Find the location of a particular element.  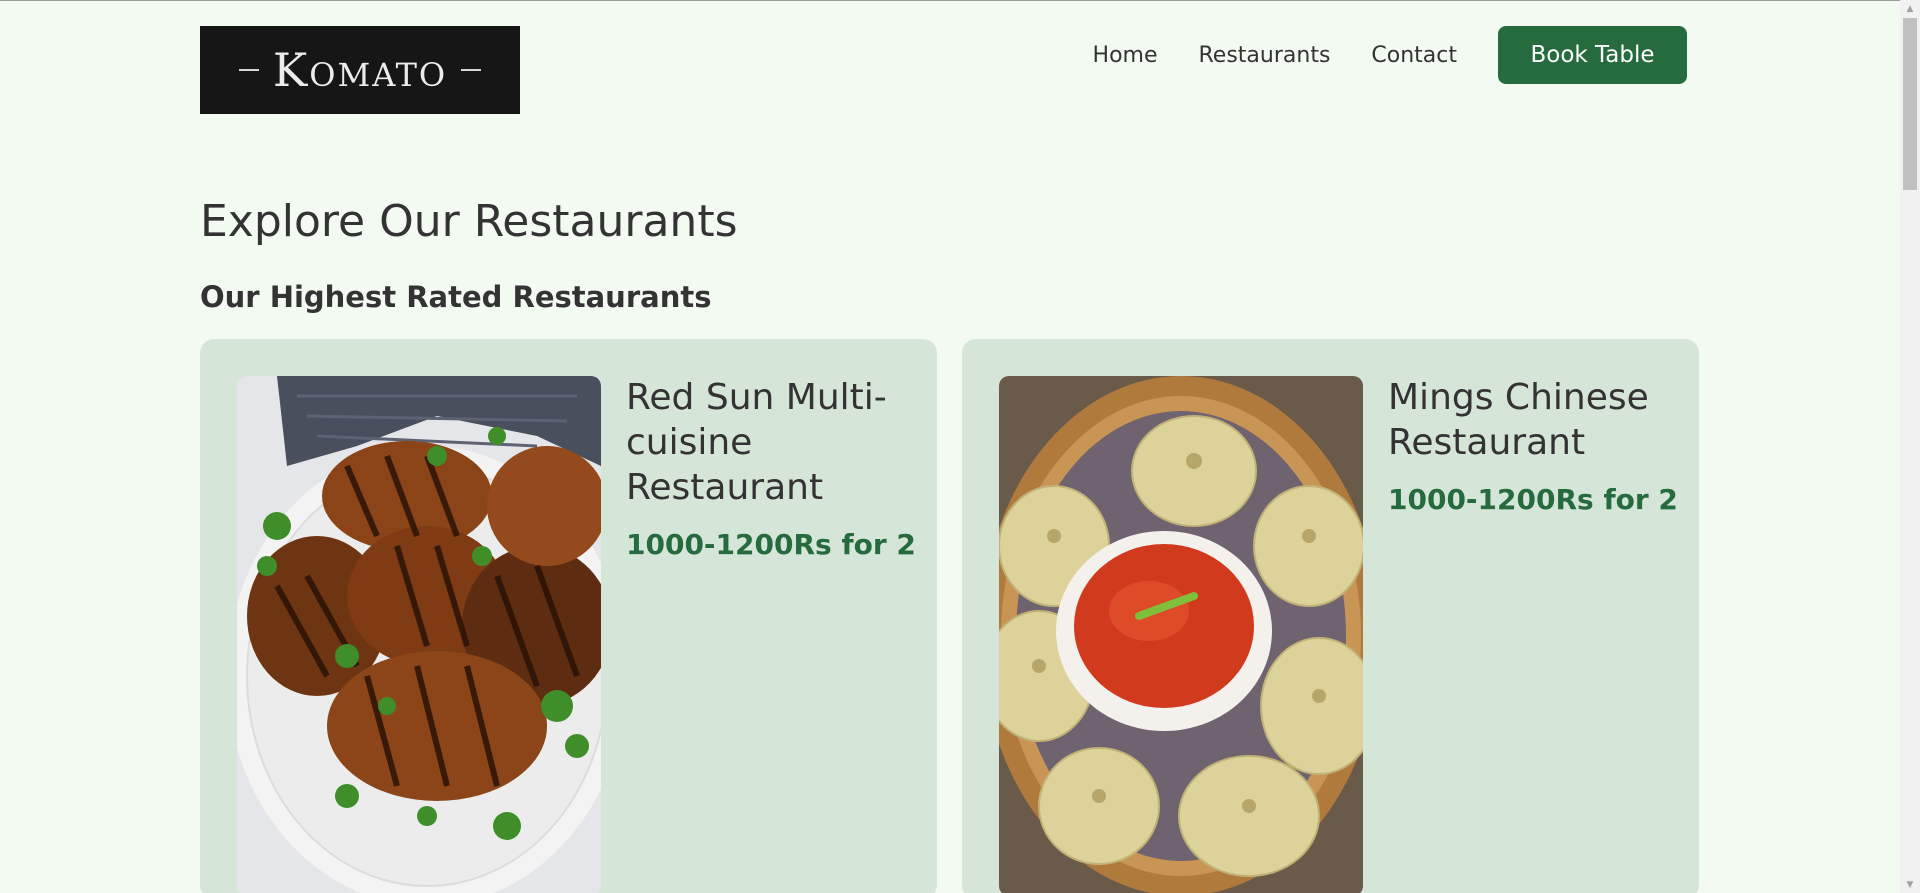

komato-logo: Komato is located at coordinates (360, 70).